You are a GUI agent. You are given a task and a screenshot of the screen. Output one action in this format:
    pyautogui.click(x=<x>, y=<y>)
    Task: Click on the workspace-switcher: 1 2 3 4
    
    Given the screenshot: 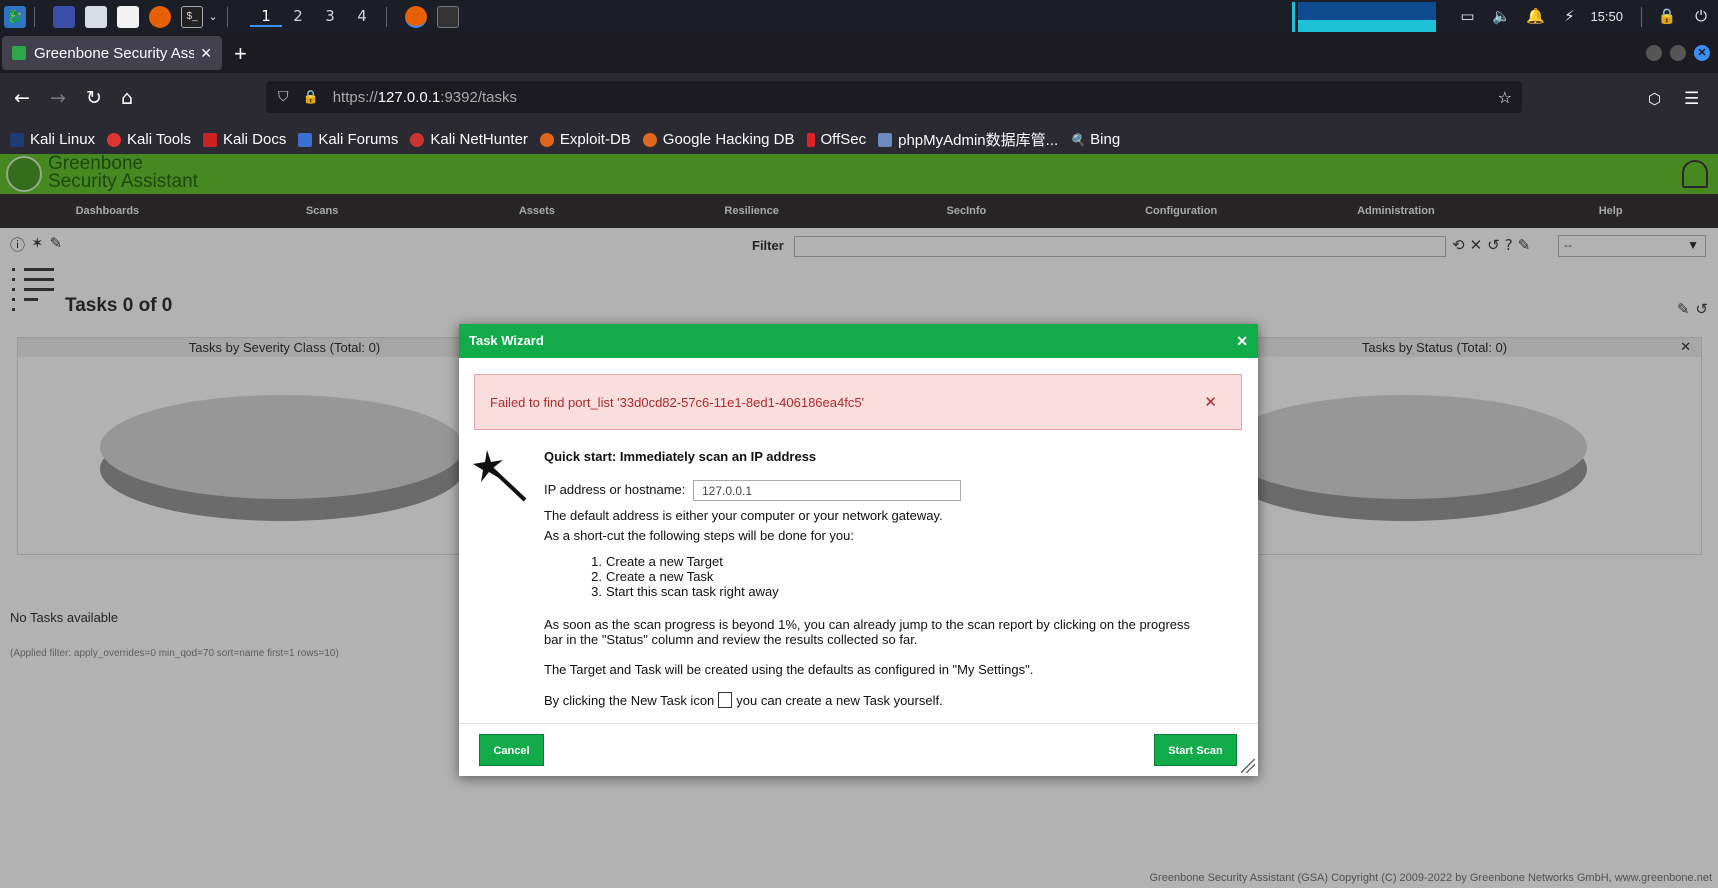 What is the action you would take?
    pyautogui.click(x=314, y=17)
    